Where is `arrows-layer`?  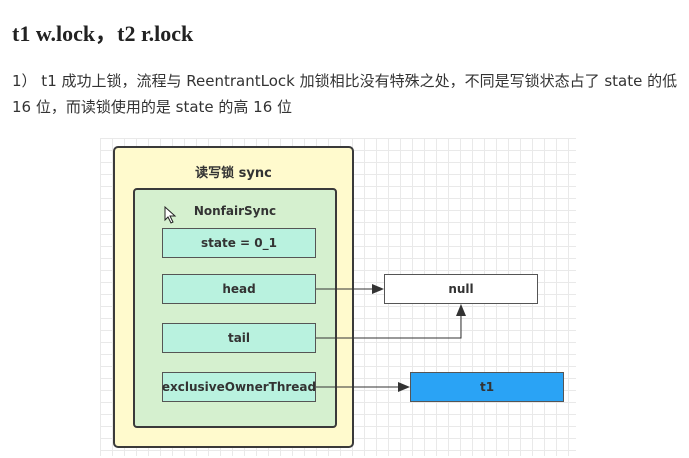 arrows-layer is located at coordinates (391, 338).